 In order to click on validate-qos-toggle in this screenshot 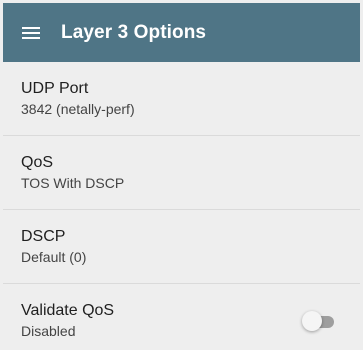, I will do `click(319, 321)`.